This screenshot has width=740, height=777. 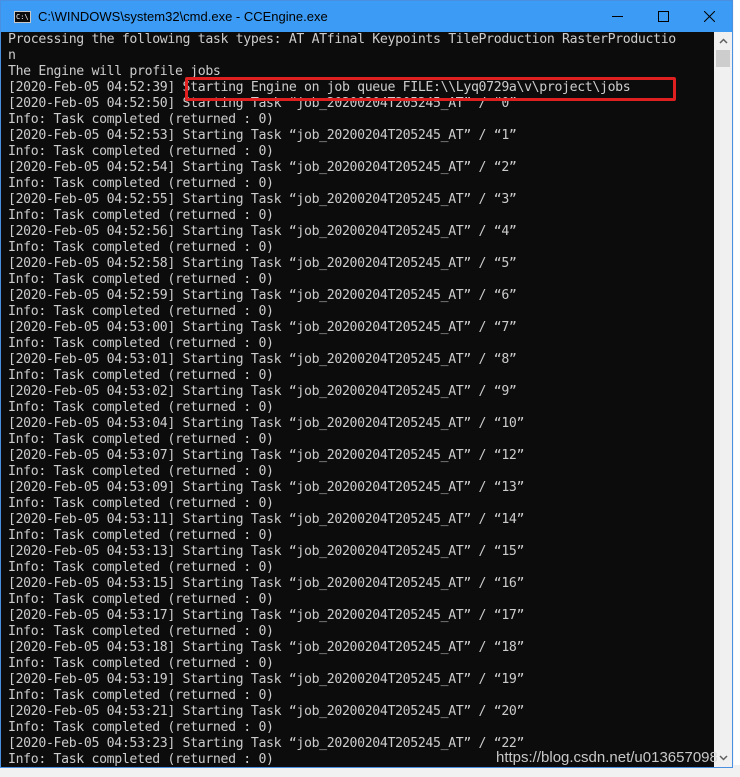 I want to click on window-controls, so click(x=663, y=16).